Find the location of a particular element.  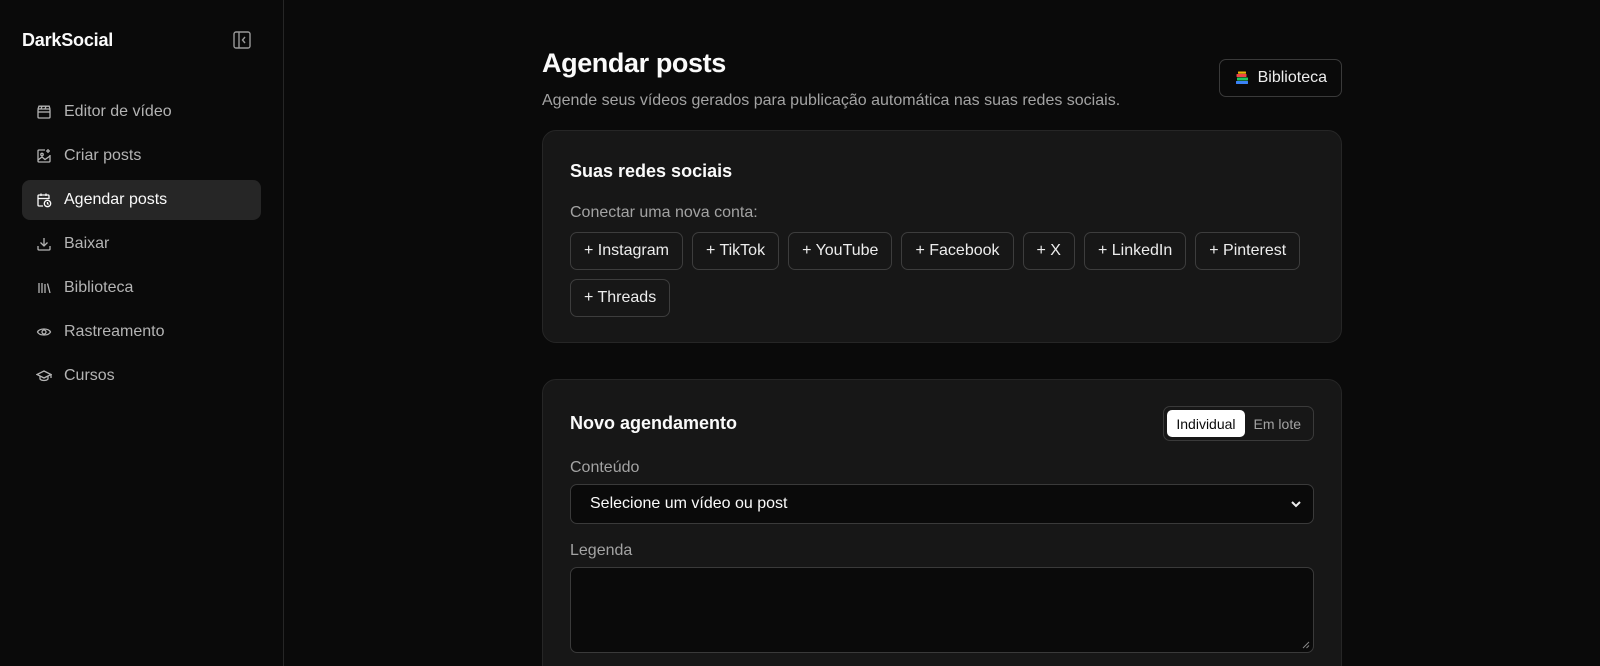

sidebar-item-label: Agendar posts is located at coordinates (116, 199).